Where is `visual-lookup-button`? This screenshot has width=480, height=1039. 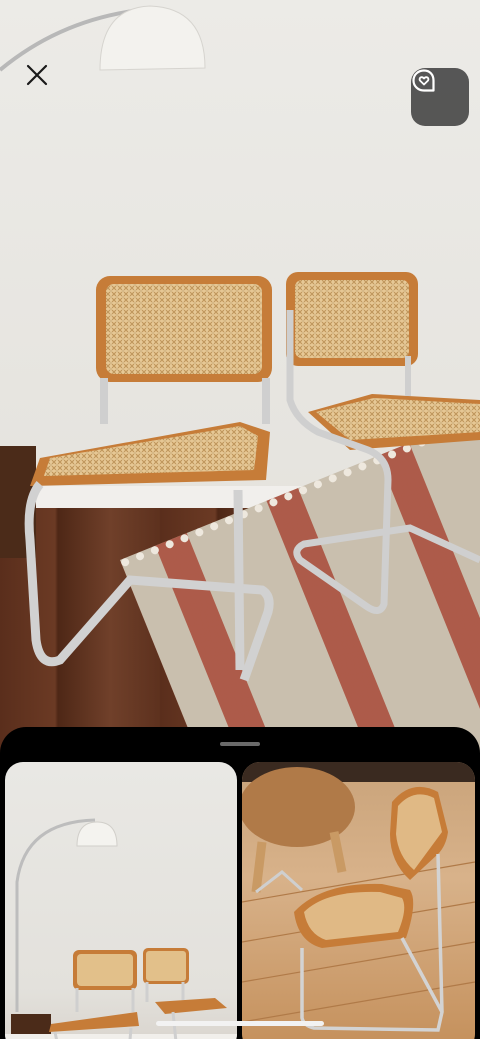
visual-lookup-button is located at coordinates (440, 97).